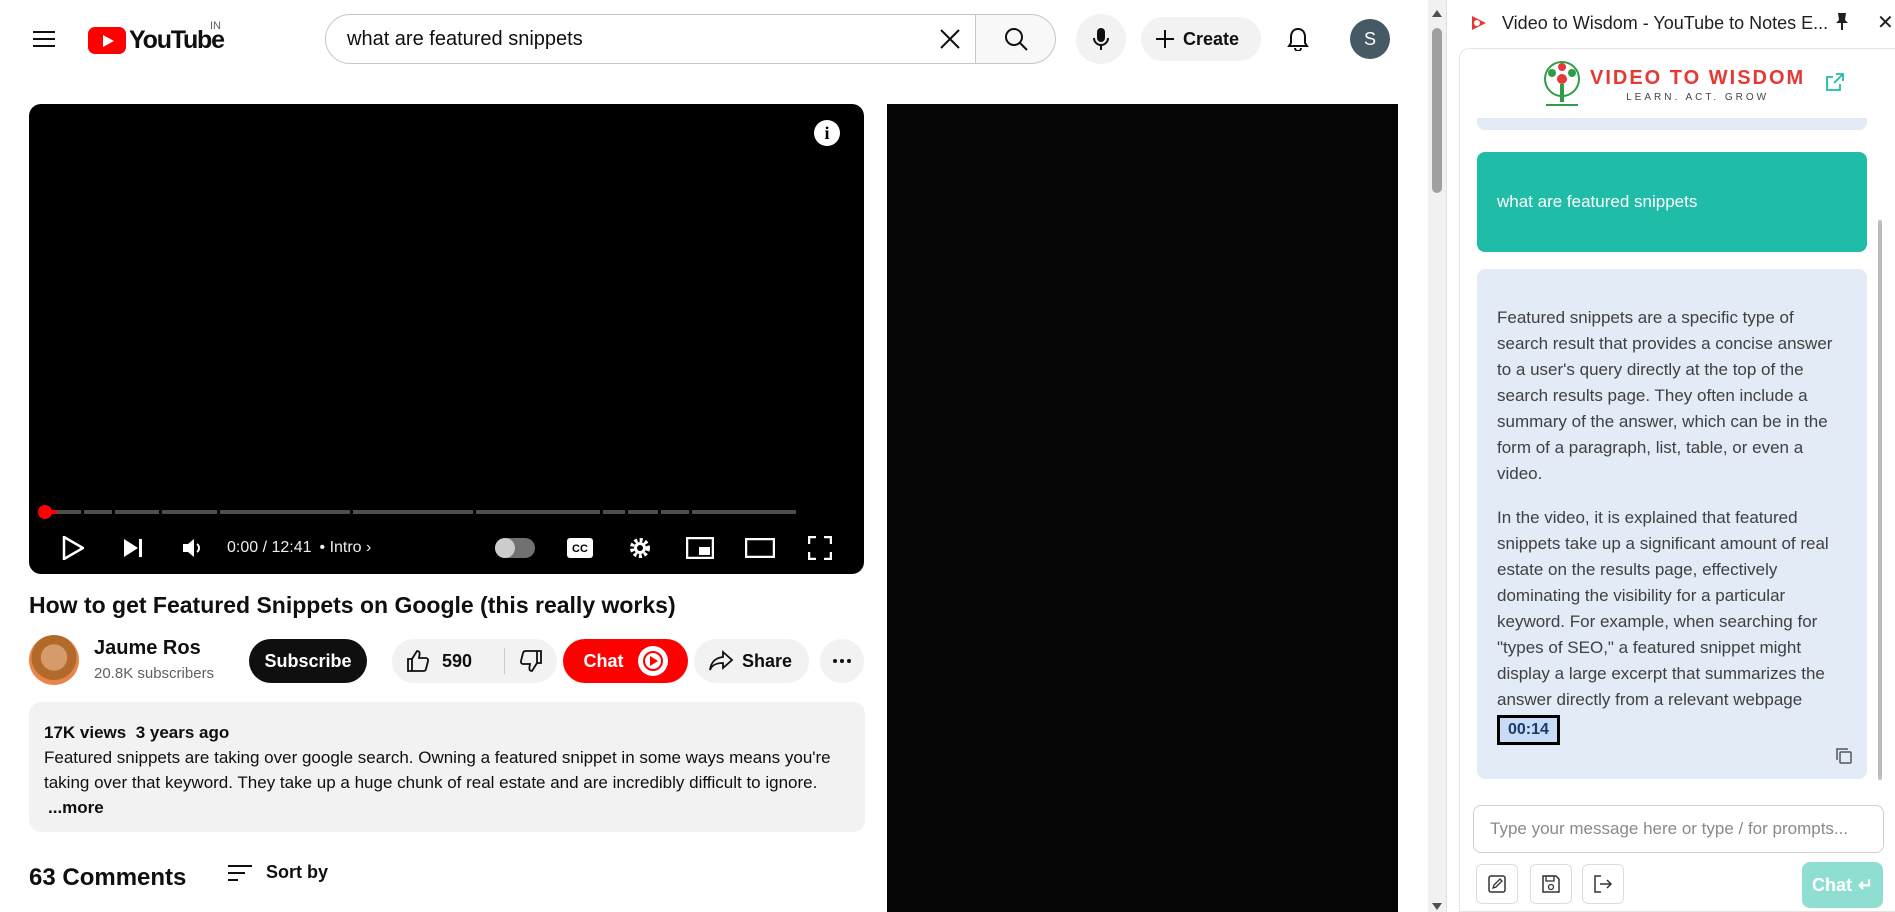 Image resolution: width=1895 pixels, height=912 pixels. Describe the element at coordinates (1437, 906) in the screenshot. I see `scroll-down-arrow-icon` at that location.